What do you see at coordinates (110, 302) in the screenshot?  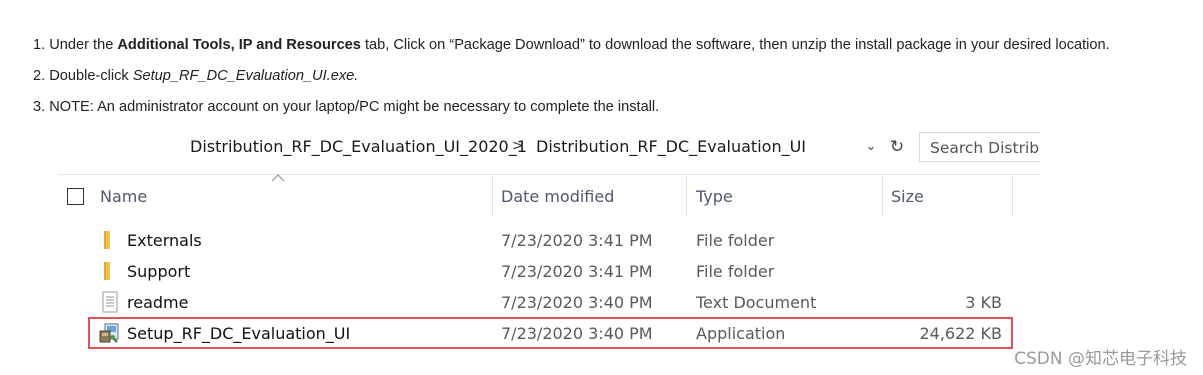 I see `text-document-icon` at bounding box center [110, 302].